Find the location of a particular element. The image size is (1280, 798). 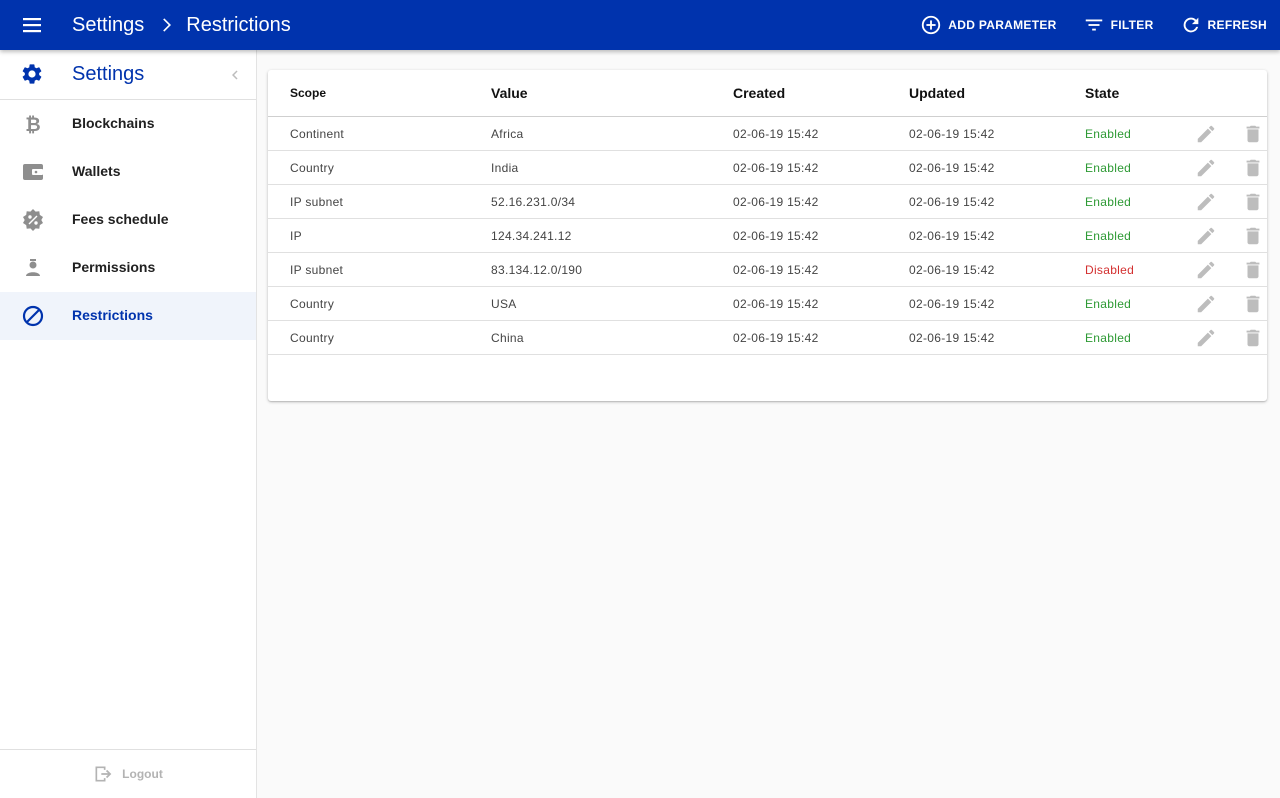

add-parameter-button: ADD PARAMETER is located at coordinates (988, 25).